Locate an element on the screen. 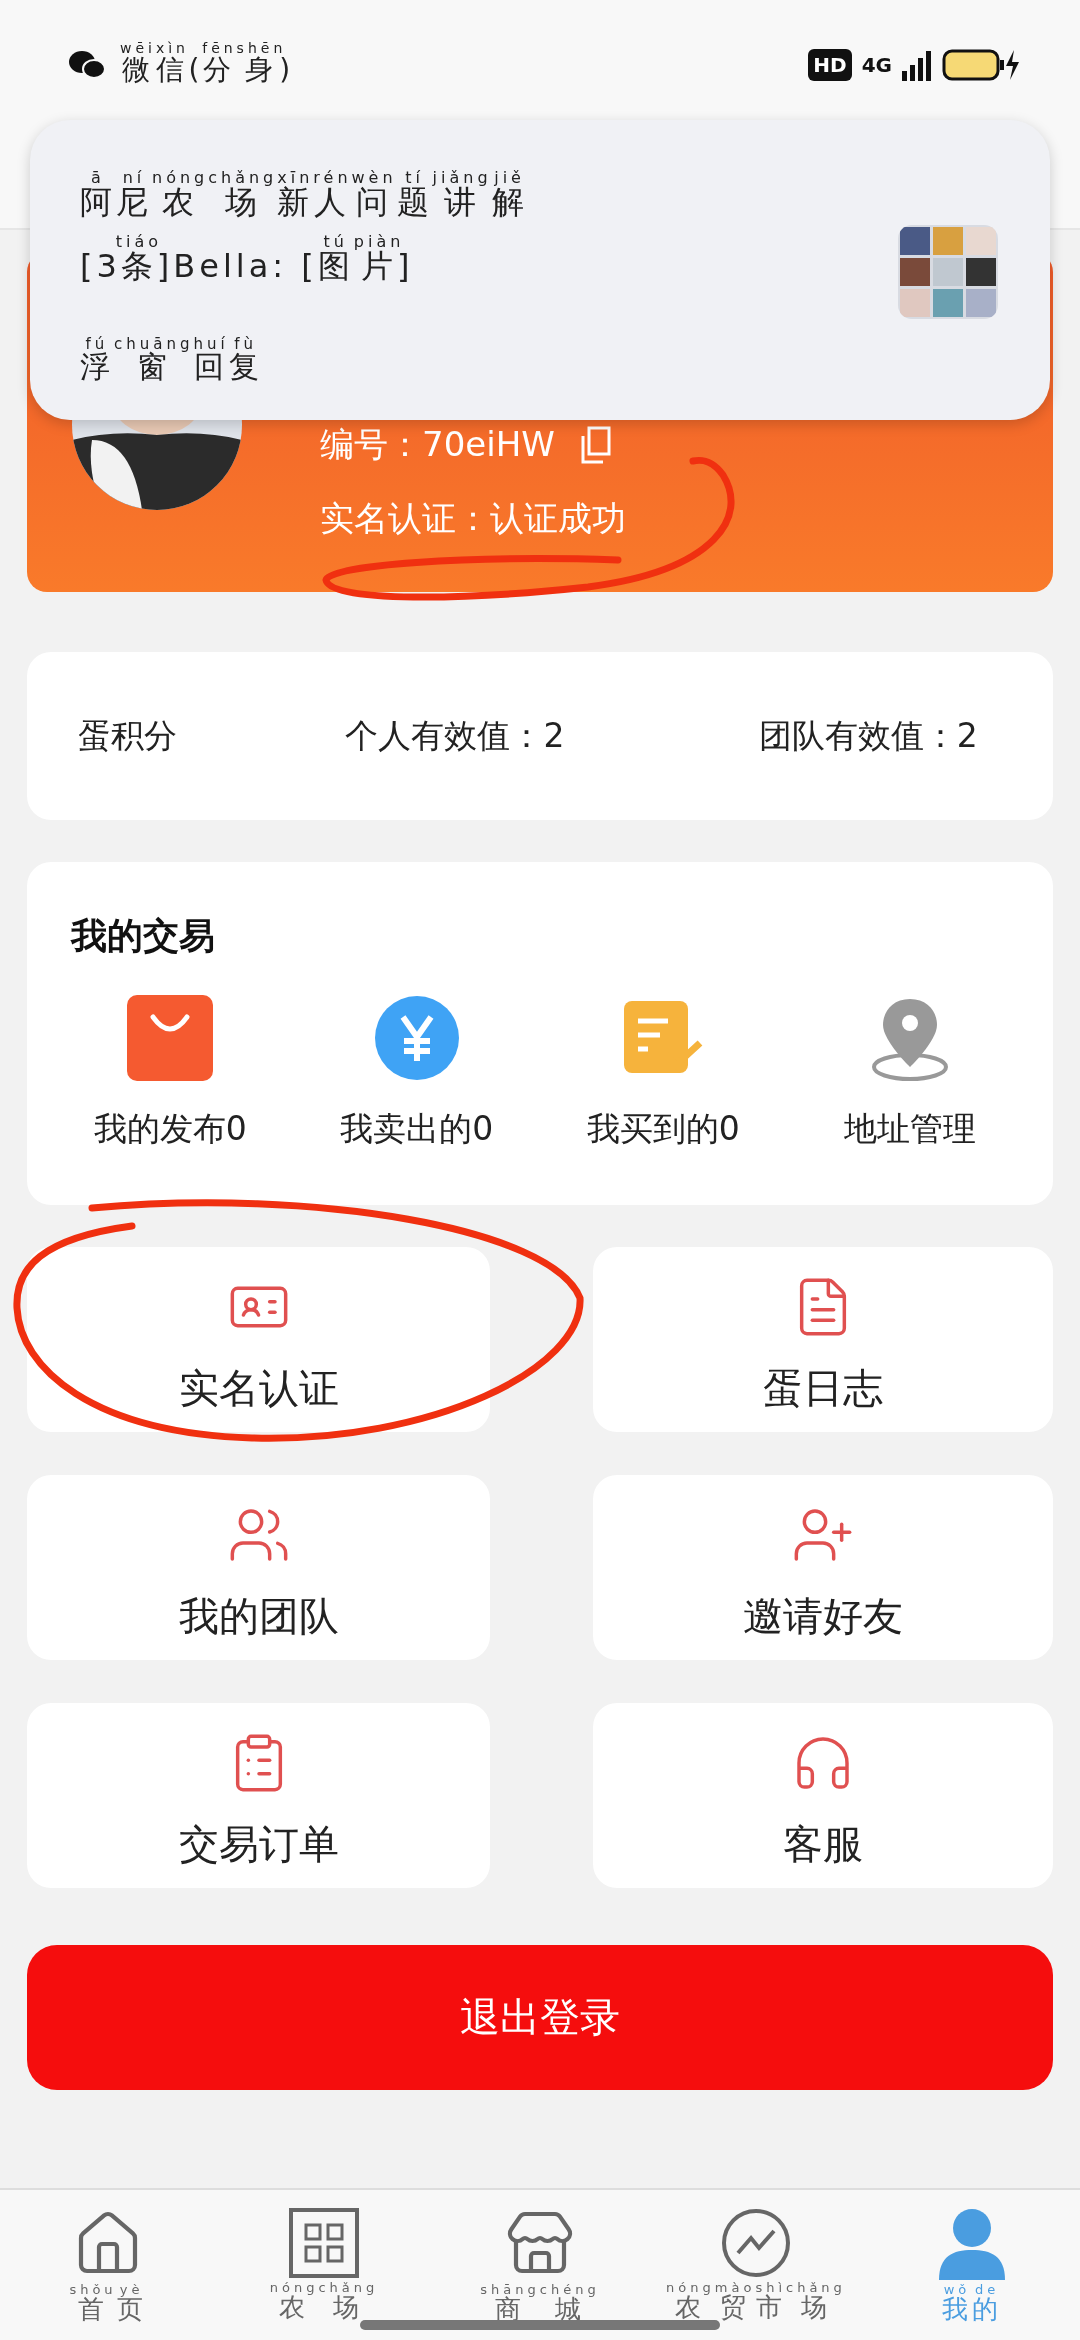 Image resolution: width=1080 pixels, height=2340 pixels. notification-banner: 阿 ā 尼 ní 农 nóng 场 chǎng 新 xīn 人 rén 问 wèn 题 tí 讲 jiǎng 解 jiě [3 条 tiáo ]Bella: [图 tú 片 piàn ] 浮 fú 窗 chuāng 回 huí 复 fù is located at coordinates (540, 270).